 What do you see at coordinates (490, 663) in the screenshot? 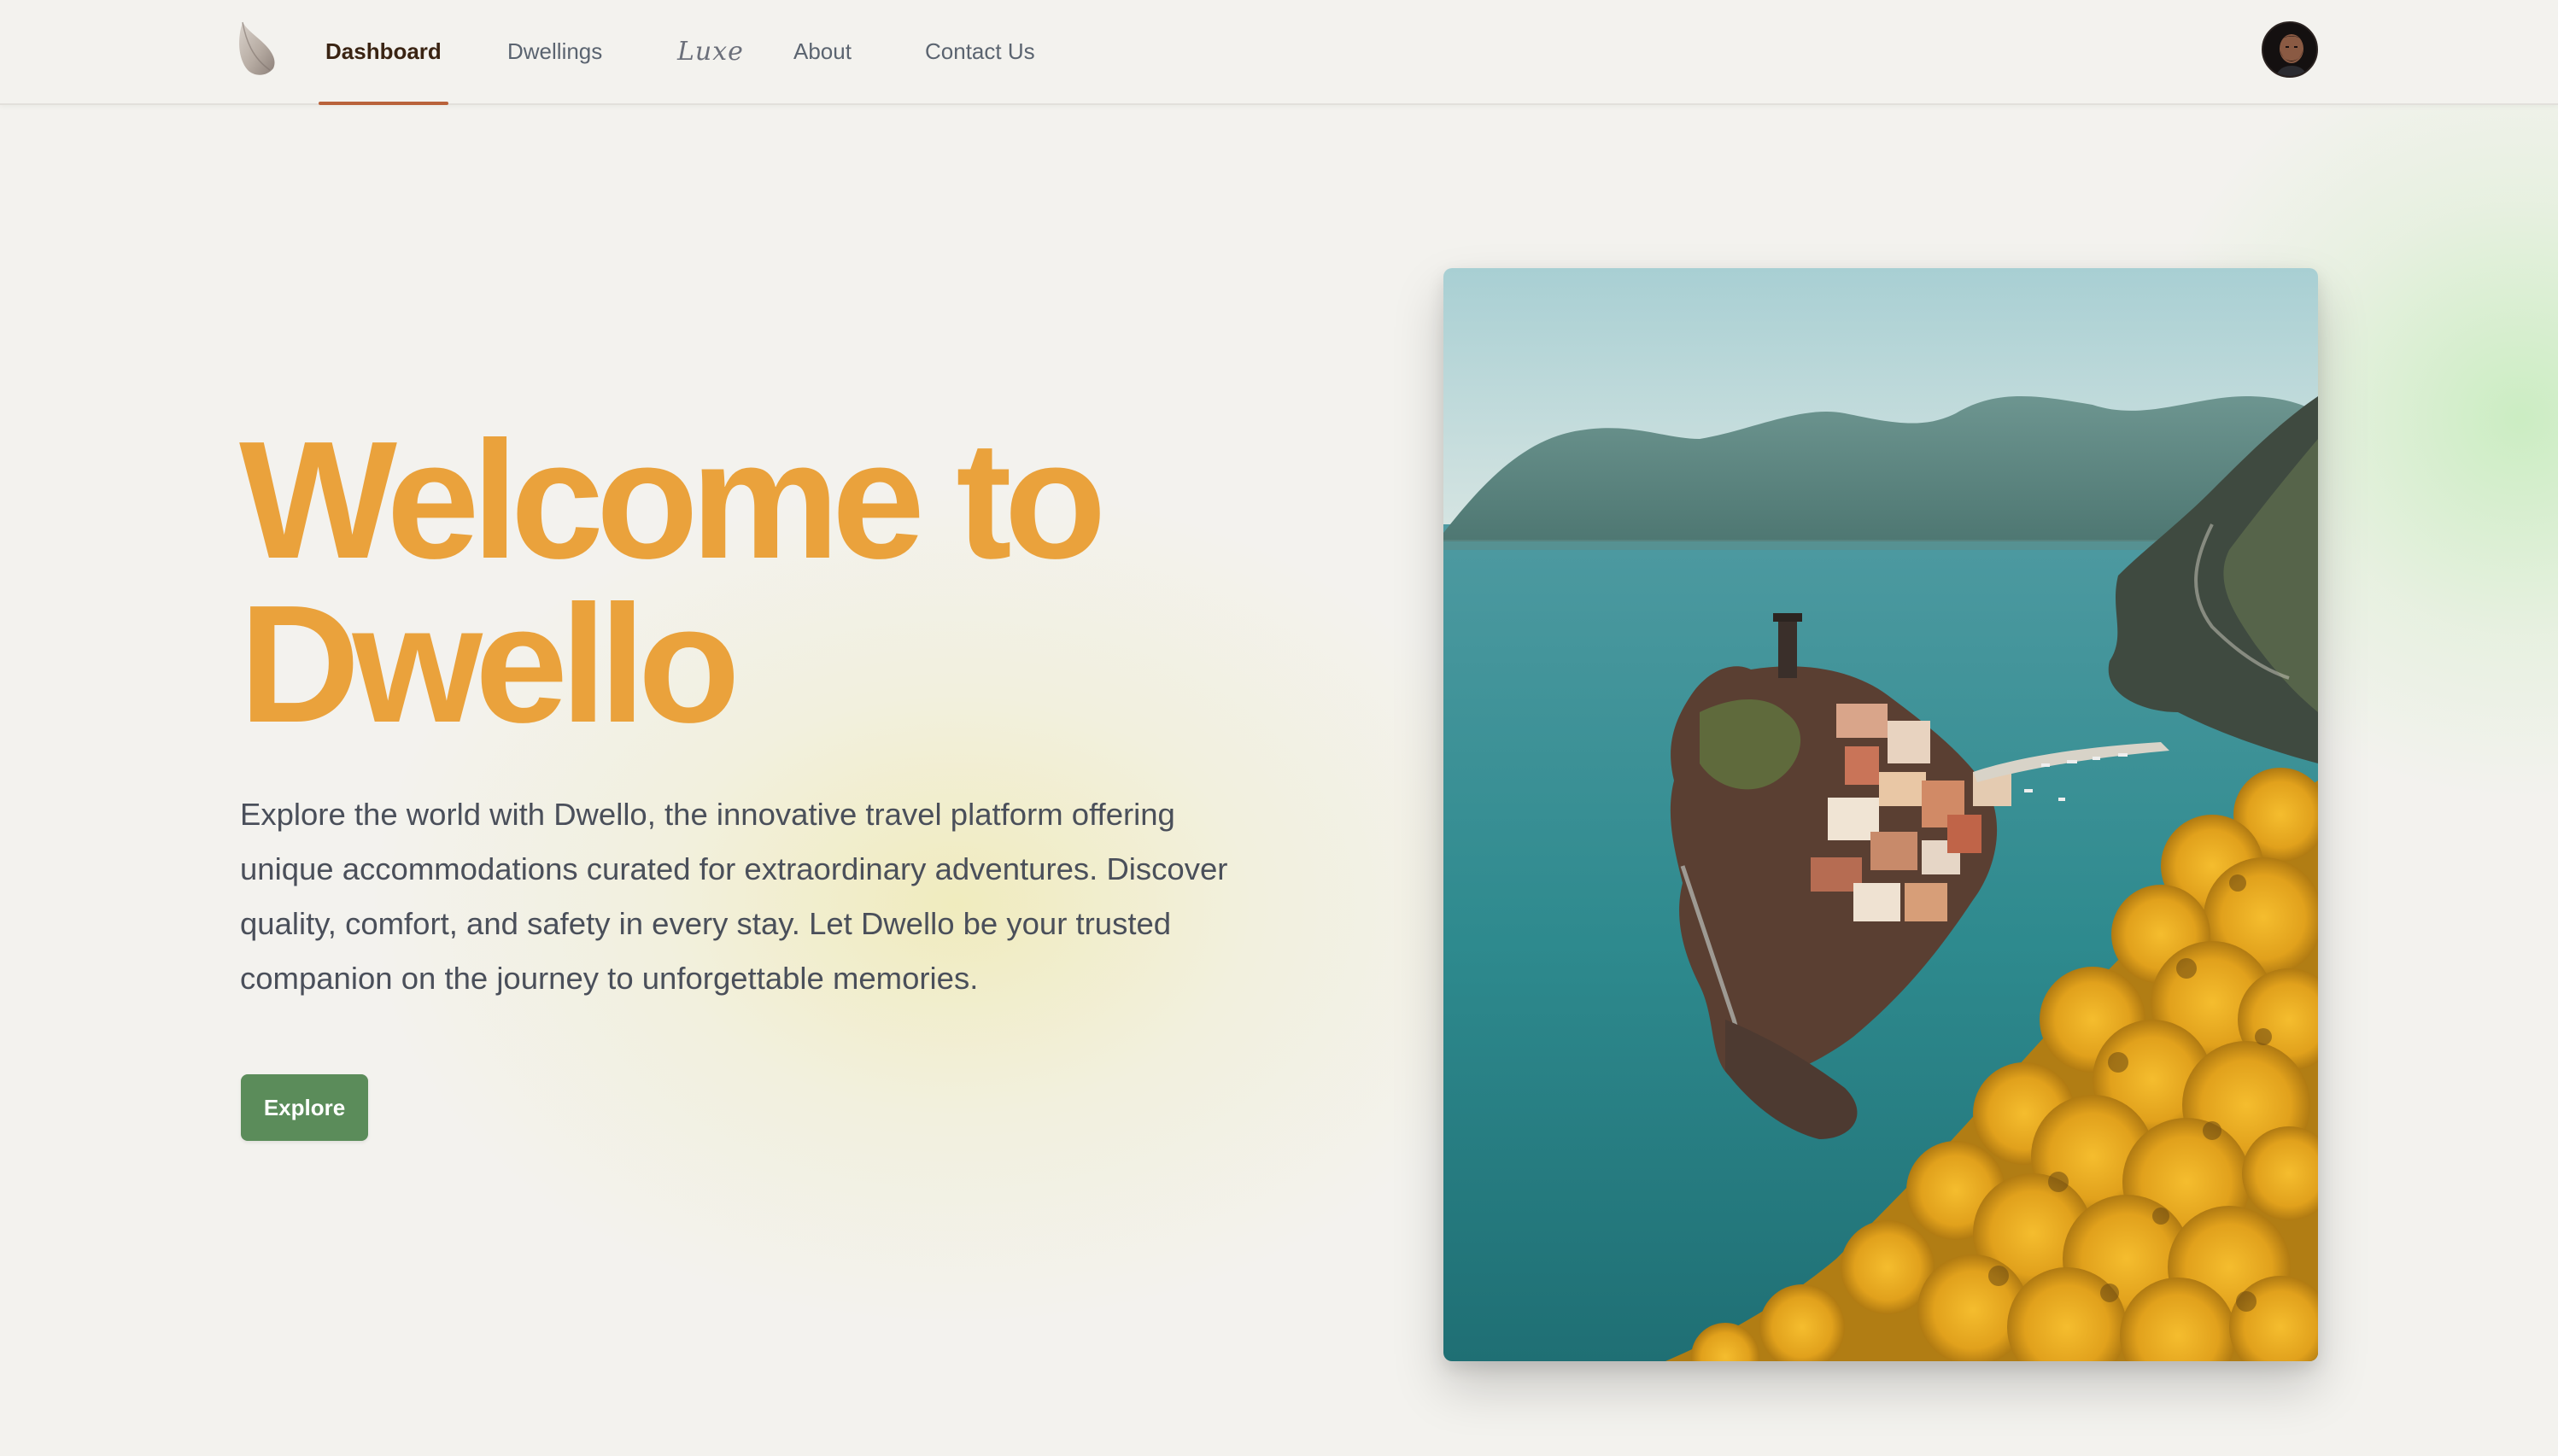
I see `hero-title-line2: Dwello` at bounding box center [490, 663].